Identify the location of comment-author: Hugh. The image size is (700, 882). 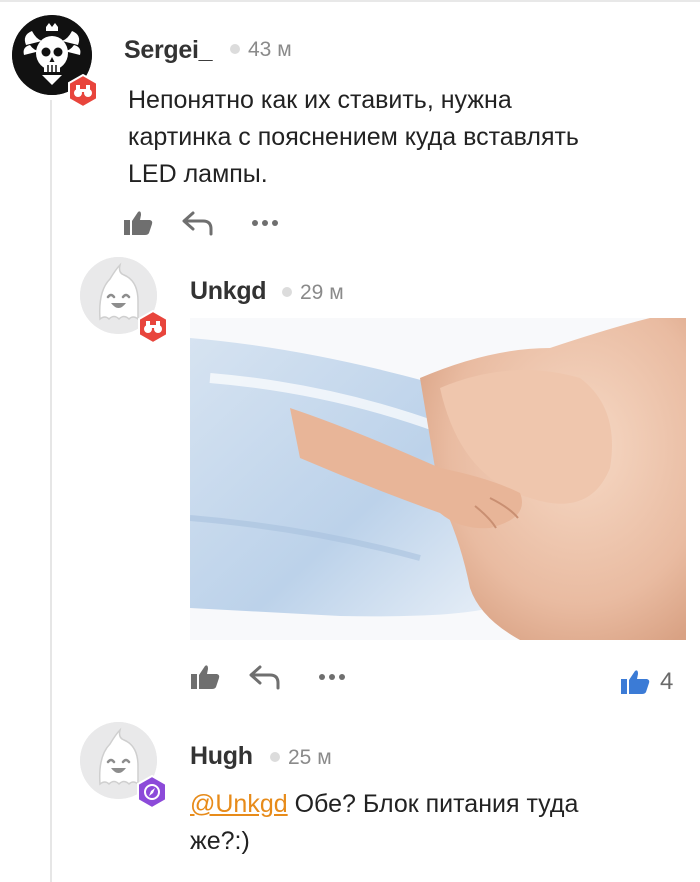
(221, 756).